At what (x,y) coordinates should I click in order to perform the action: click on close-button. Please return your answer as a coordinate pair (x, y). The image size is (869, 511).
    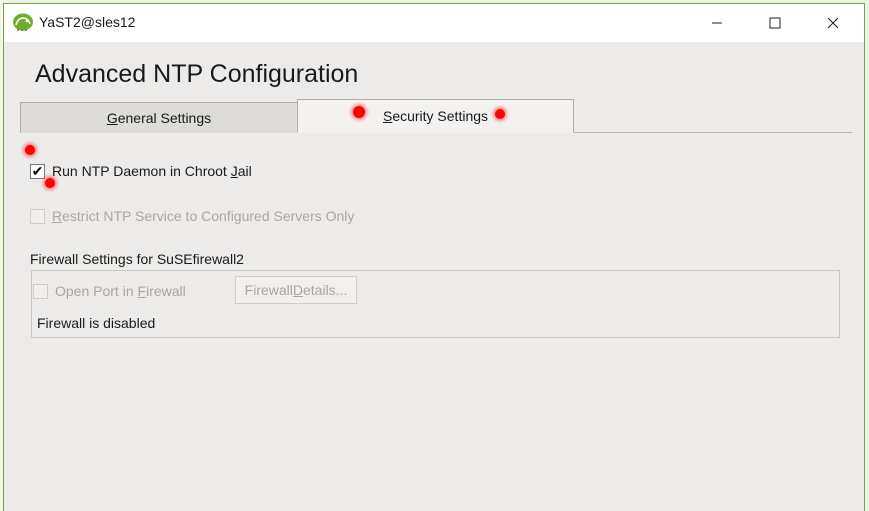
    Looking at the image, I should click on (833, 23).